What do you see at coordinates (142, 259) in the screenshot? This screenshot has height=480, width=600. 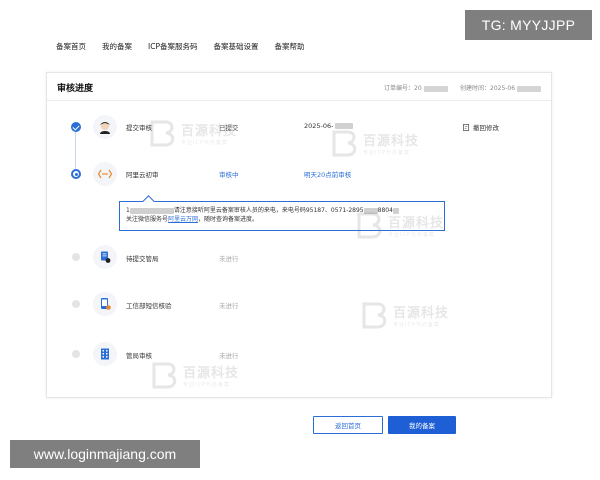 I see `step-name-submit-bureau: 待提交管局` at bounding box center [142, 259].